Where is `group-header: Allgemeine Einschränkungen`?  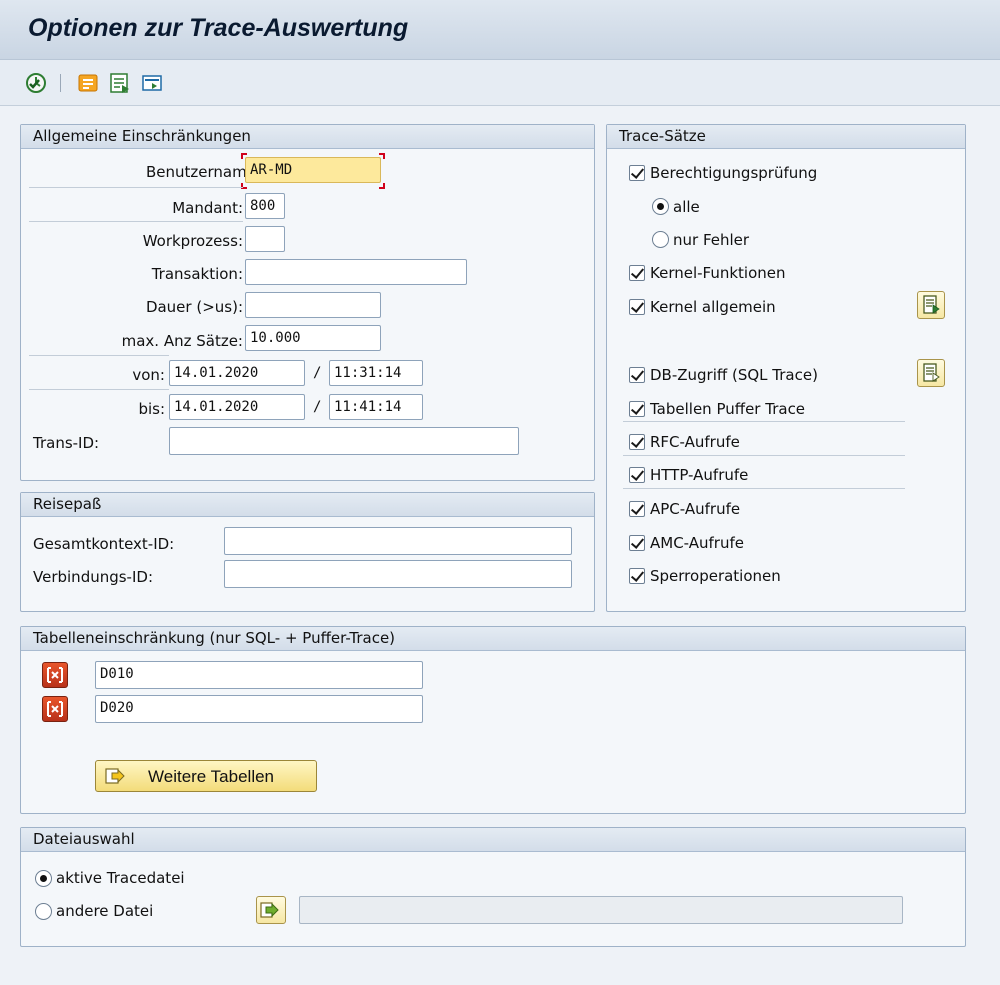
group-header: Allgemeine Einschränkungen is located at coordinates (307, 137).